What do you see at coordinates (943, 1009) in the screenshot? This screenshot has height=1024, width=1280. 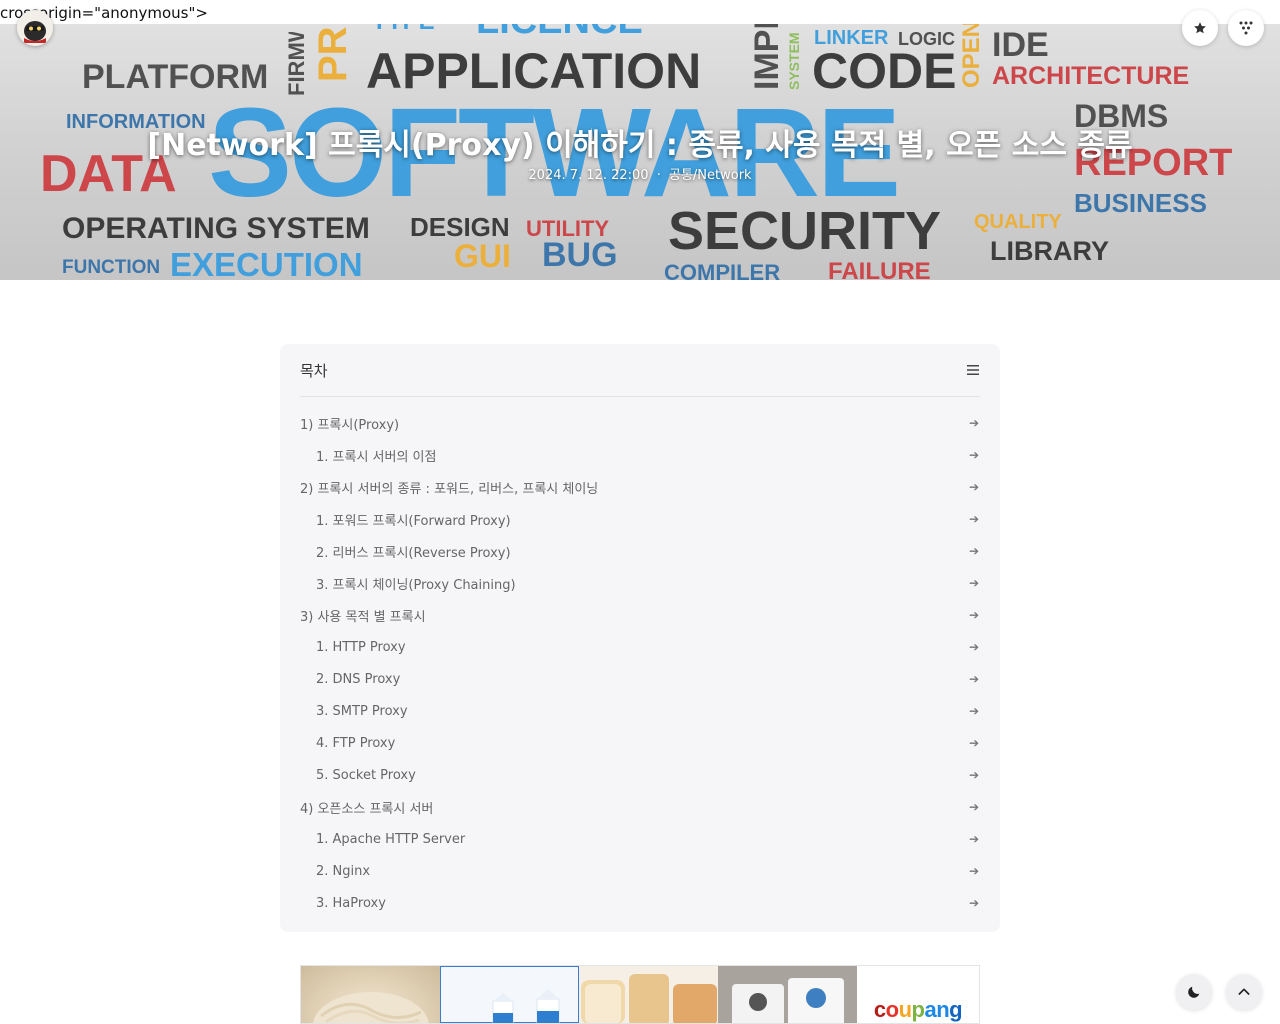 I see `coupang-logo-letter: n` at bounding box center [943, 1009].